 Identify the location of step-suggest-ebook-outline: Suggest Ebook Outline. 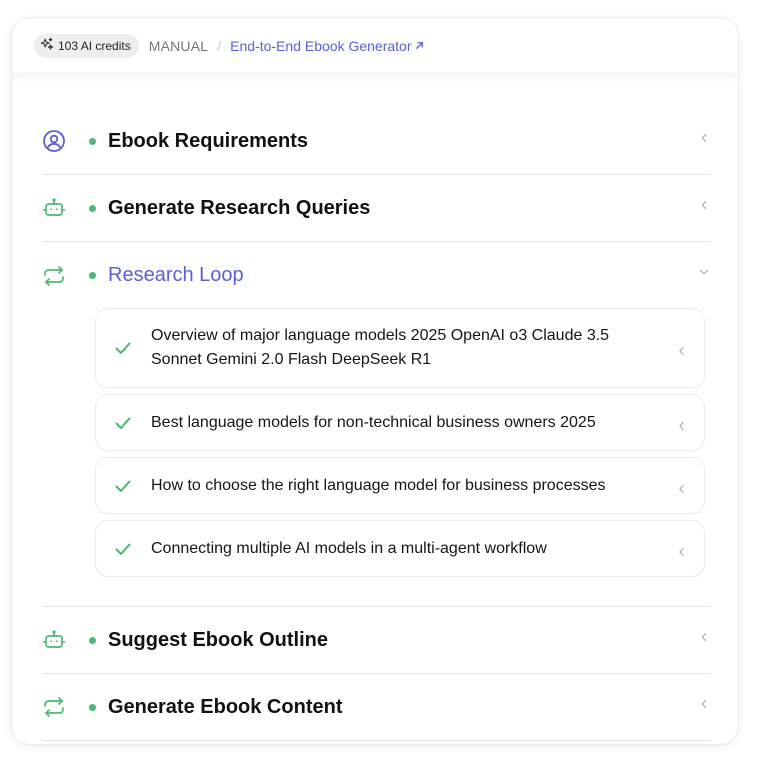
(376, 640).